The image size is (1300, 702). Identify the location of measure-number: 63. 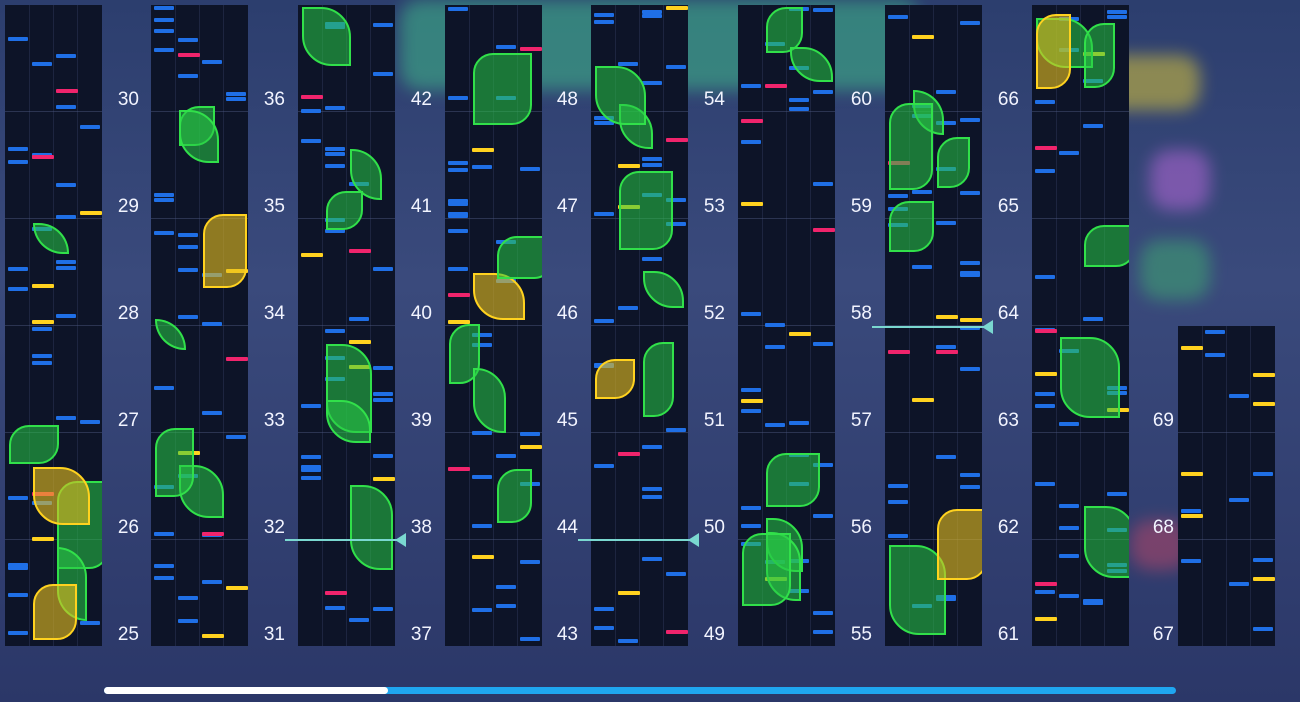
(1008, 420).